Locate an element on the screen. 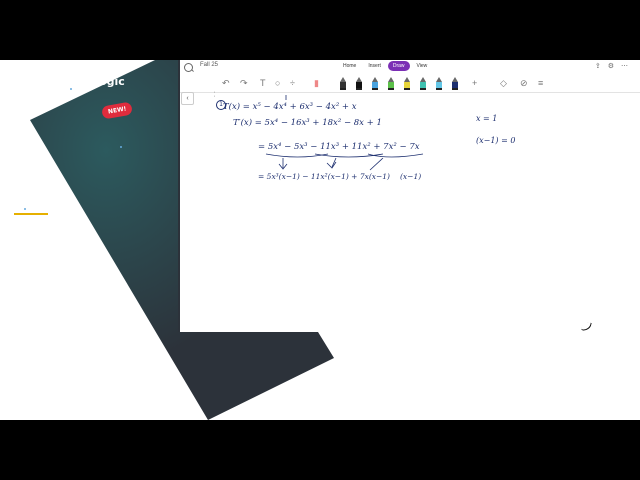 This screenshot has height=480, width=640. ink-root-equation: (x−1) = 0 is located at coordinates (496, 140).